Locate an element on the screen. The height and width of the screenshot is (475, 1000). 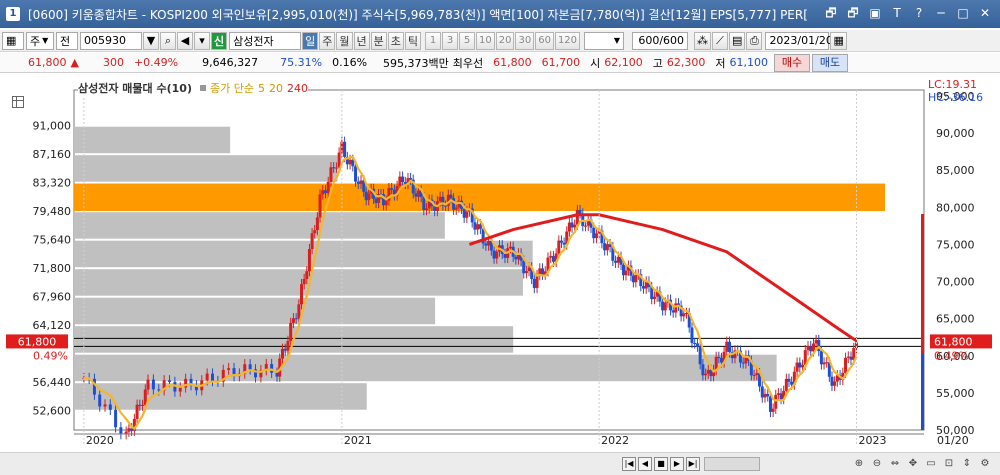
period-minute-button: 분 is located at coordinates (378, 40).